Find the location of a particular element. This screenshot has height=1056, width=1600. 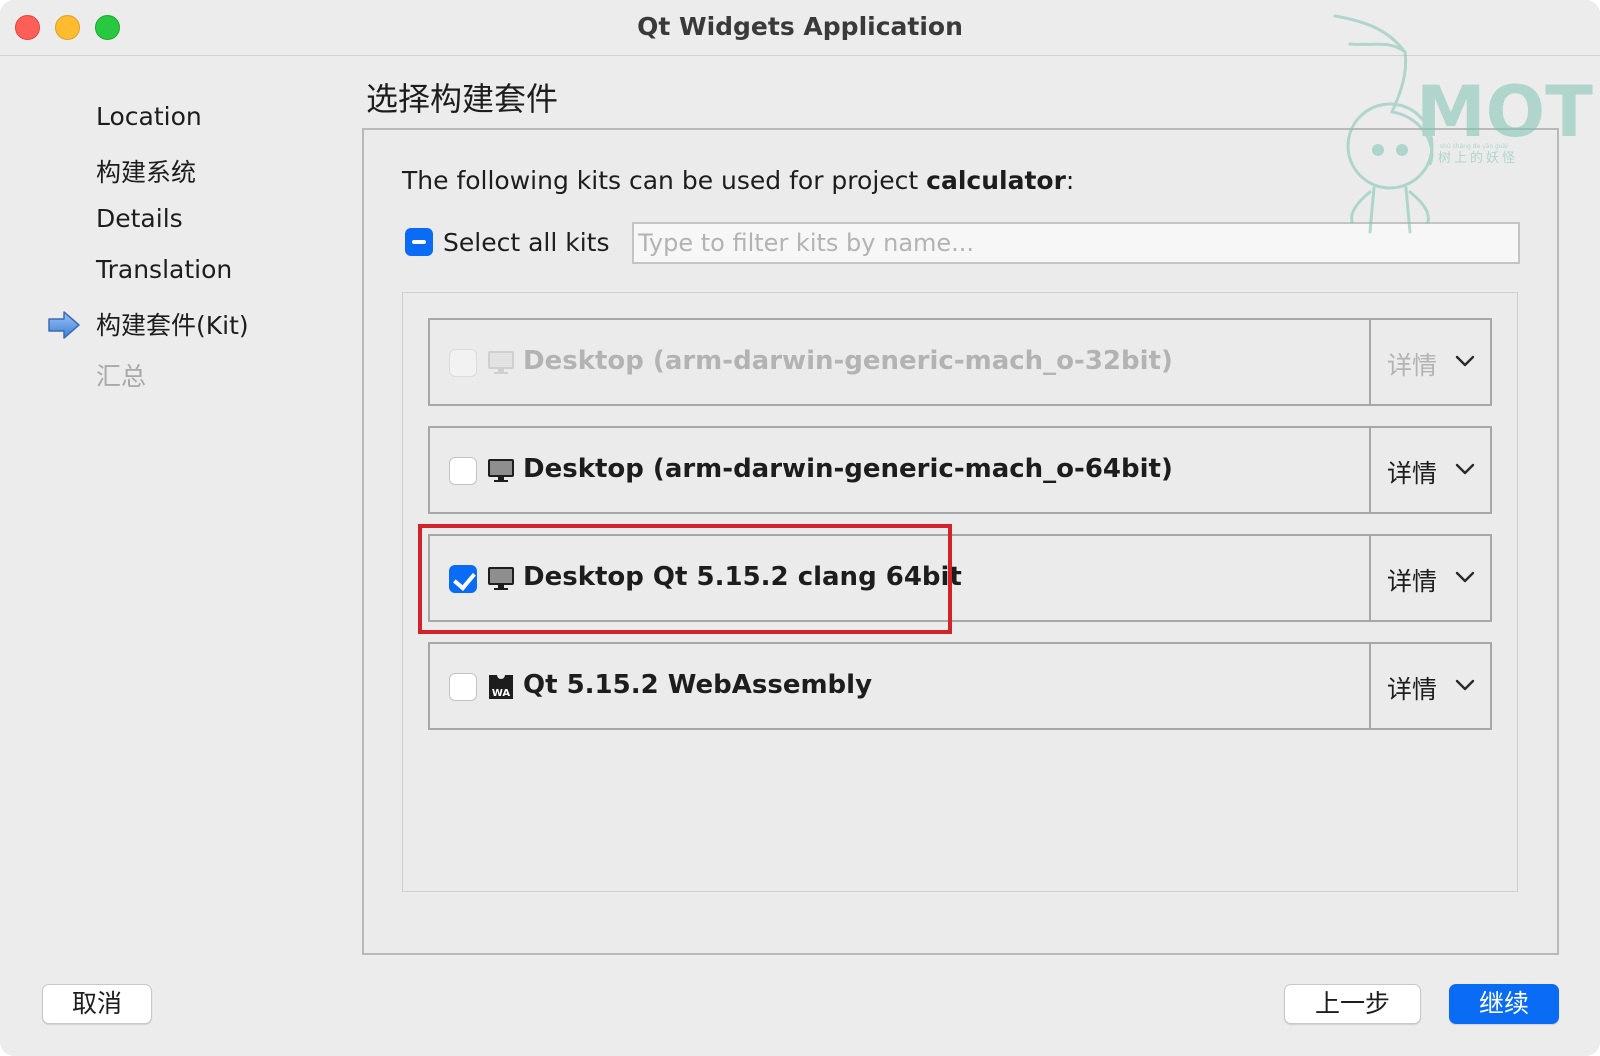

continue-button: 继续 is located at coordinates (1504, 1004).